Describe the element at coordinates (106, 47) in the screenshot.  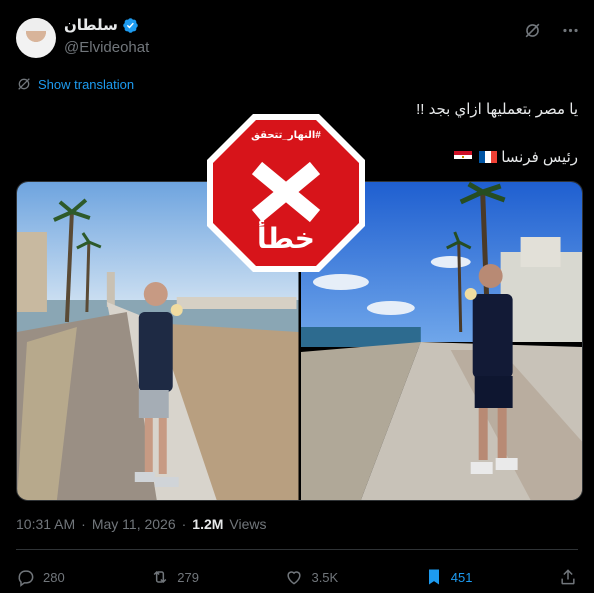
I see `author-handle: @Elvideohat` at that location.